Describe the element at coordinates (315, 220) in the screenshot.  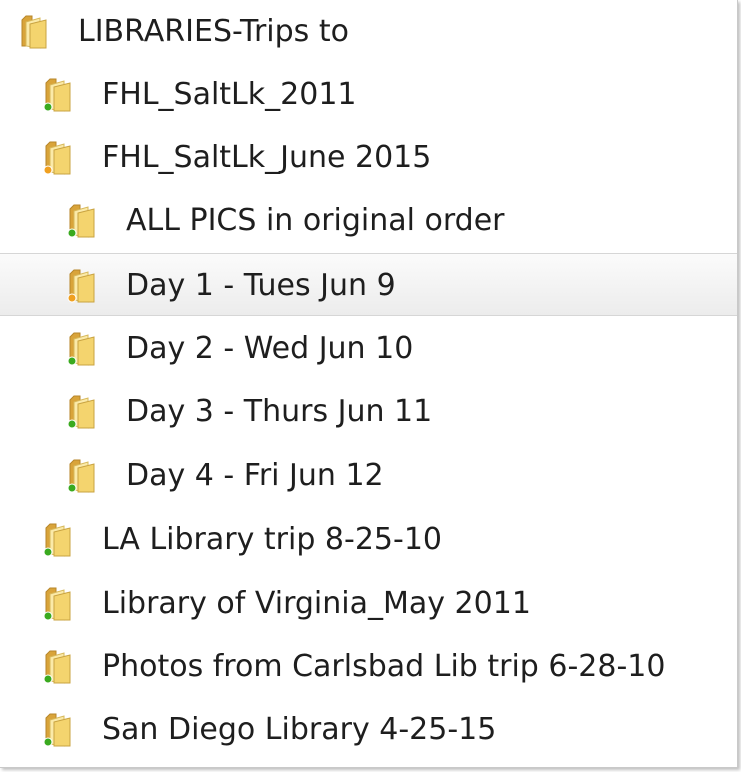
I see `tree-item-label: ALL PICS in original order` at that location.